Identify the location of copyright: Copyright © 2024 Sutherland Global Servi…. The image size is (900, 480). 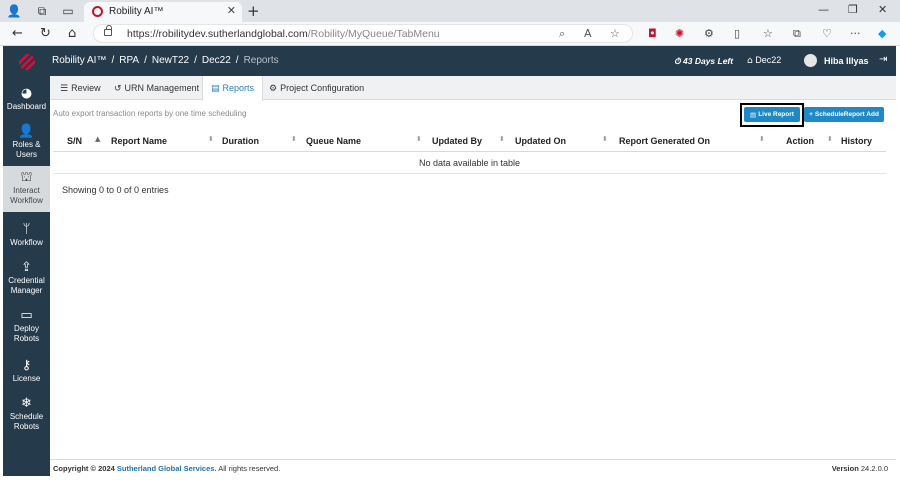
(167, 468).